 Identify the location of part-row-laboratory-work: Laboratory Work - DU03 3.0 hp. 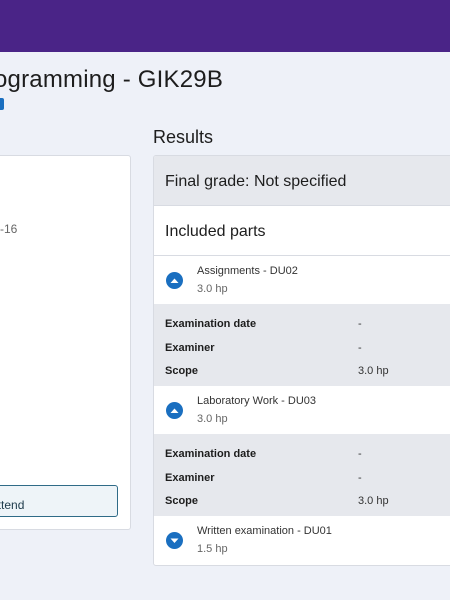
(302, 410).